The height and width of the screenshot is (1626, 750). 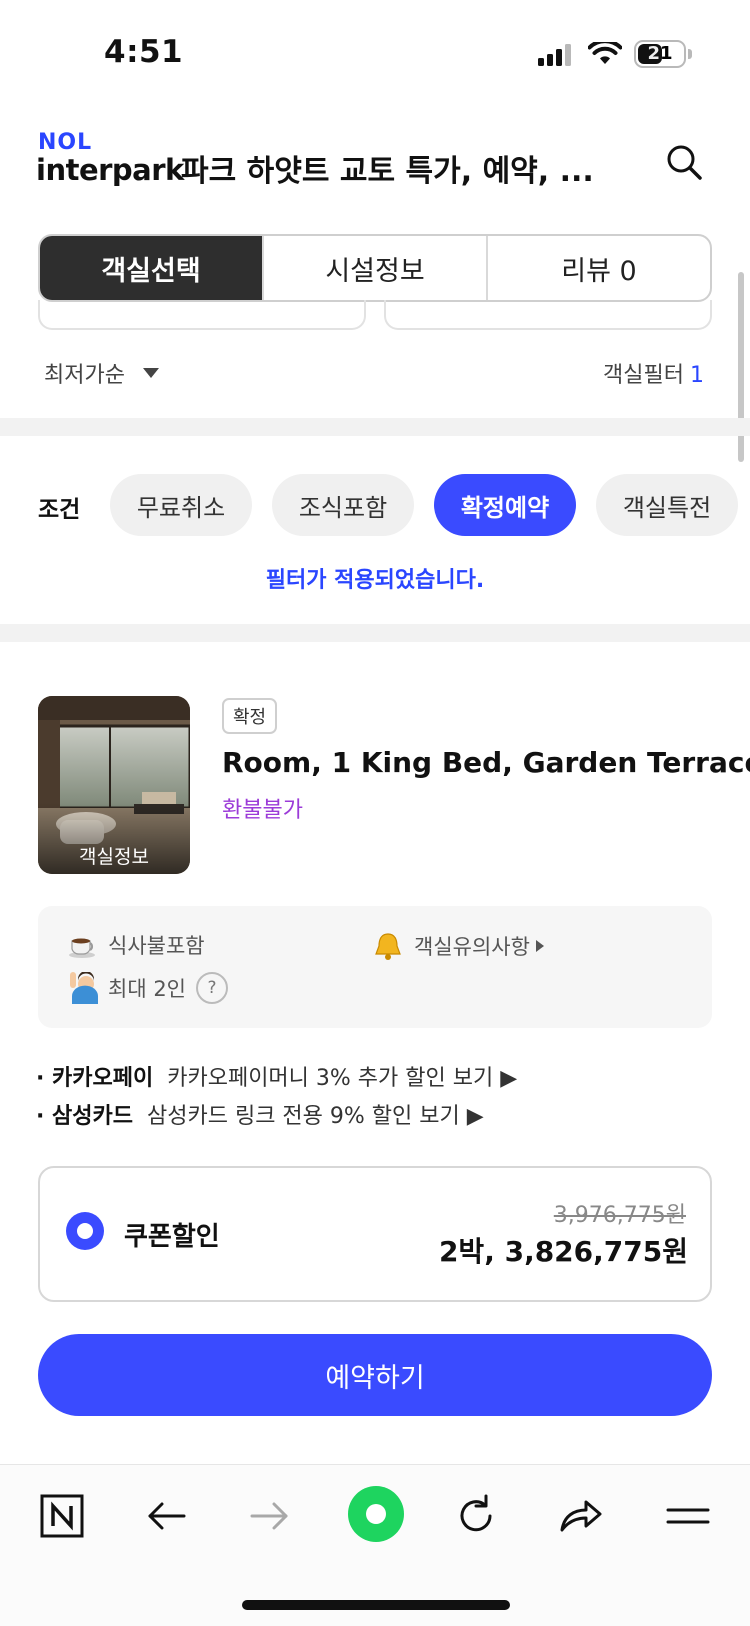 I want to click on room-filter-label: 객실필터, so click(x=643, y=375).